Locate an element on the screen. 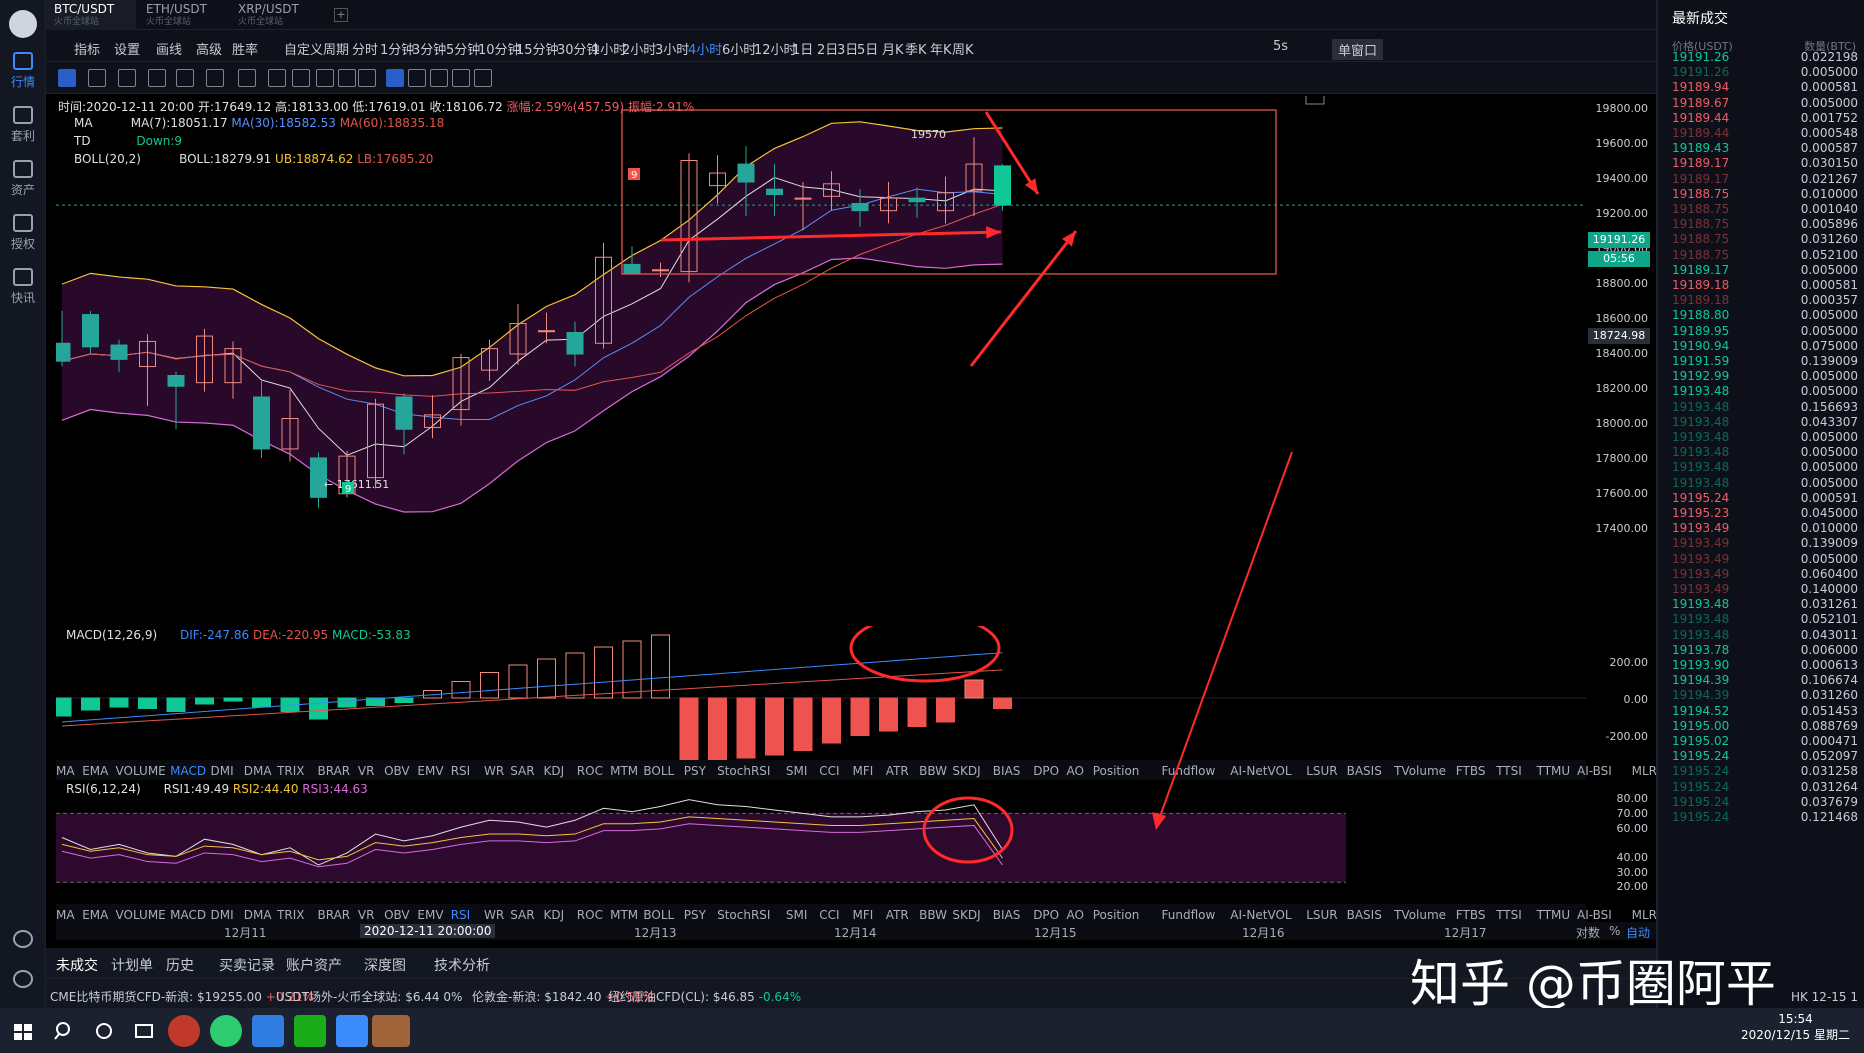 The image size is (1864, 1053). crosshair-icon is located at coordinates (67, 78).